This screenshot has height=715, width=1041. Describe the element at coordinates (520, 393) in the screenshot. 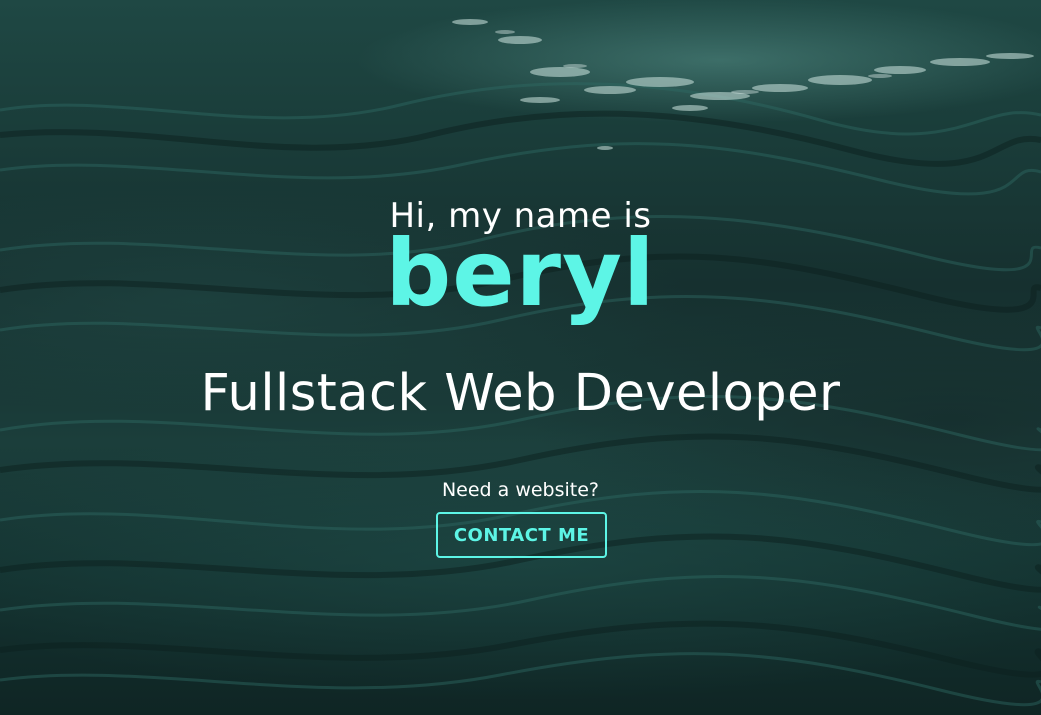

I see `role-title: Fullstack Web Developer` at that location.